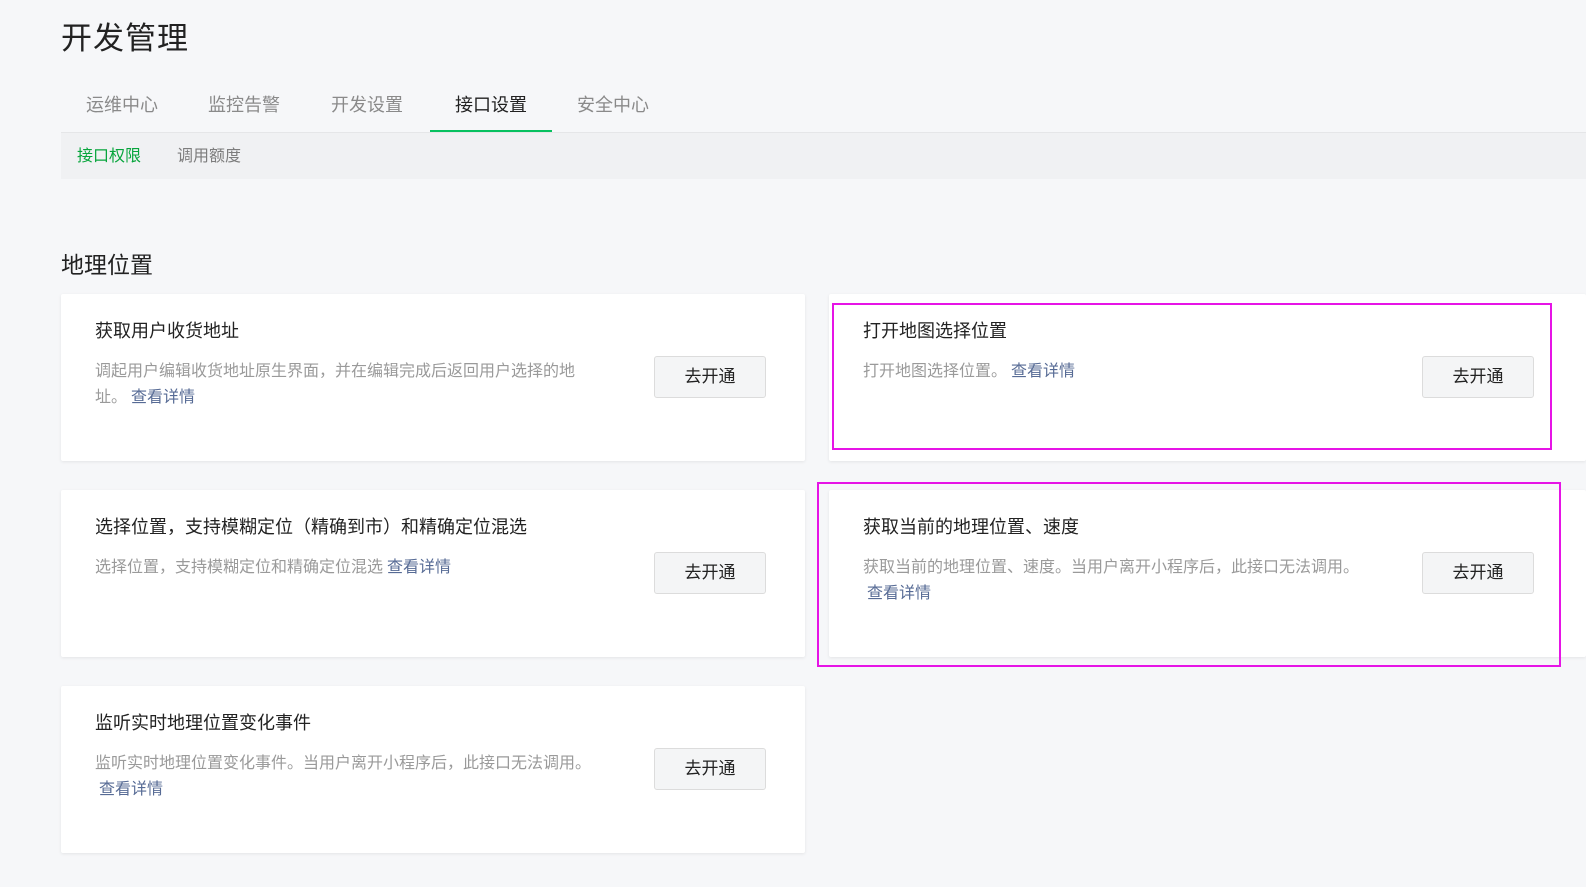  Describe the element at coordinates (350, 384) in the screenshot. I see `card-description: 调起用户编辑收货地址原生界面，并在编辑完成后返回用户选择的地址。 查看详情` at that location.